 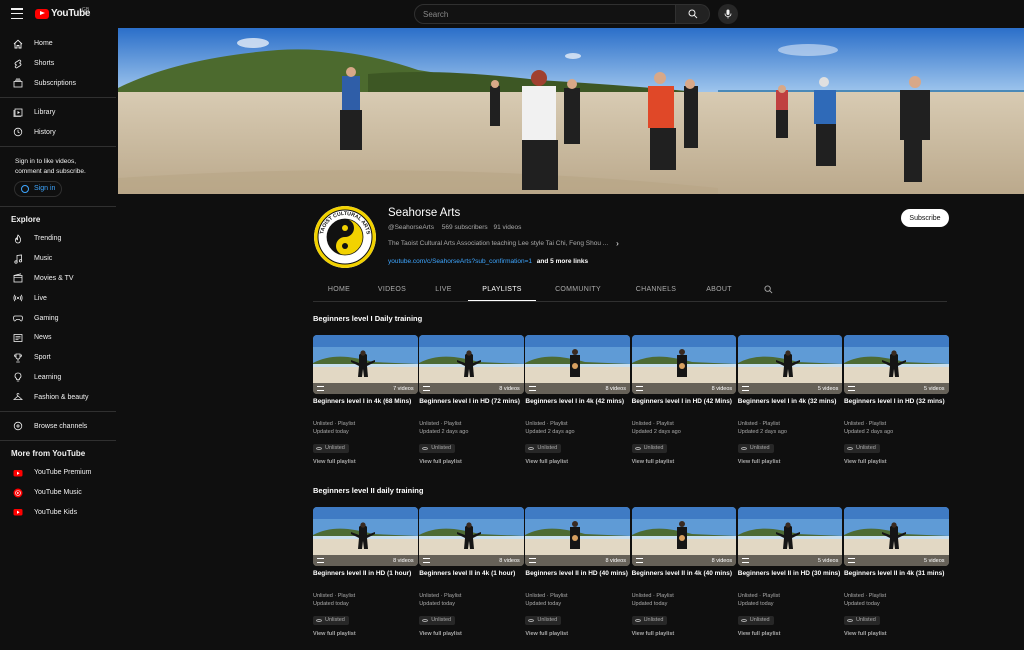 I want to click on sidebar-item-subscriptions: Subscriptions, so click(x=58, y=84).